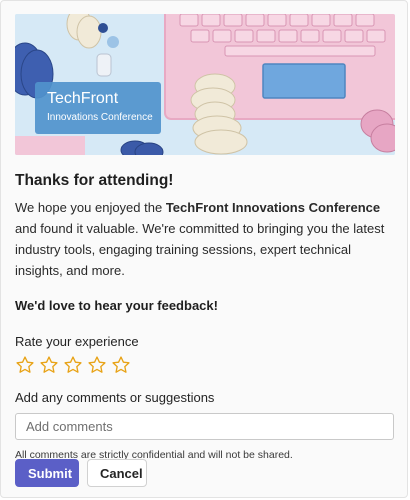  Describe the element at coordinates (98, 108) in the screenshot. I see `brand-badge: TechFront Innovations Conference` at that location.